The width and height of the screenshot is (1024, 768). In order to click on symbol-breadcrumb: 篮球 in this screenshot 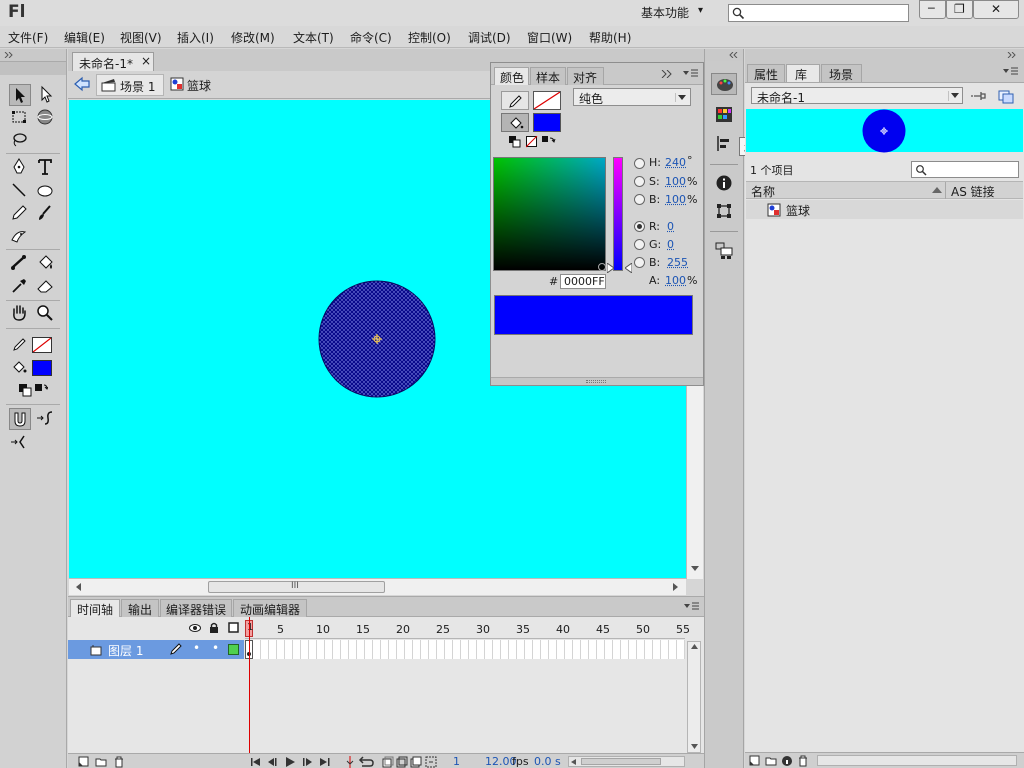, I will do `click(203, 85)`.